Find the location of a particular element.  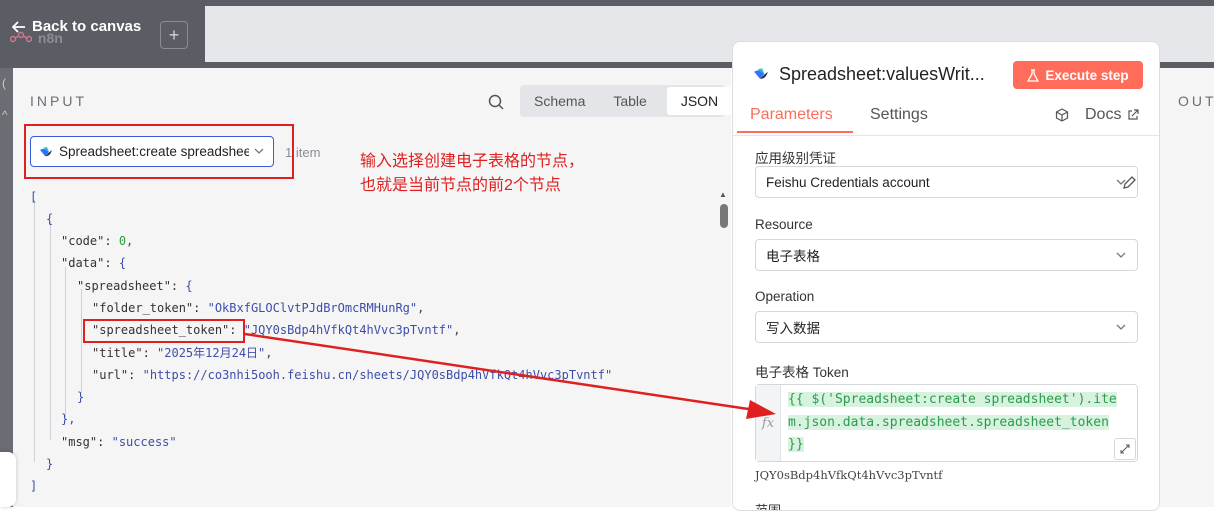

operation-value: 写入数据 is located at coordinates (793, 328).